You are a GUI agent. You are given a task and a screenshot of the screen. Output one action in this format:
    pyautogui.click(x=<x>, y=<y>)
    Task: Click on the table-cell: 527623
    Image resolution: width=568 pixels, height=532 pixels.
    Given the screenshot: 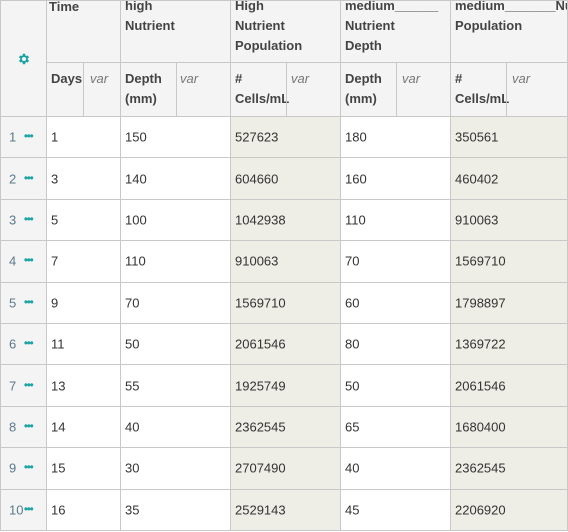 What is the action you would take?
    pyautogui.click(x=286, y=138)
    